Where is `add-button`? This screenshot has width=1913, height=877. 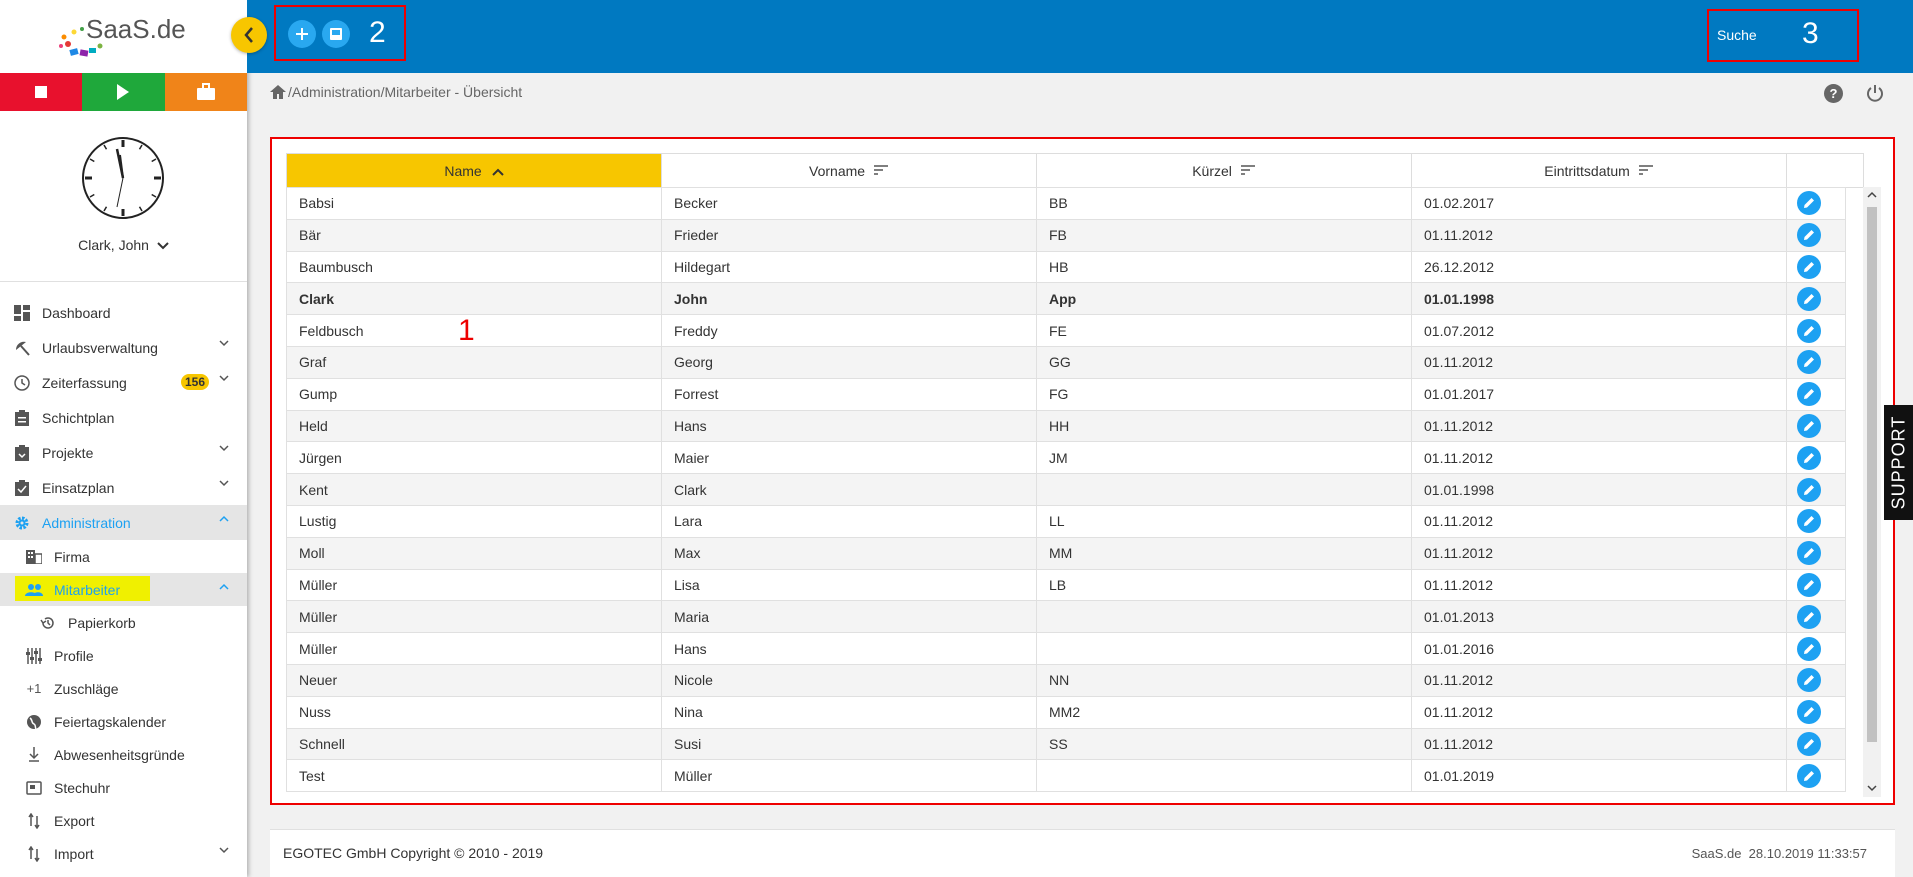 add-button is located at coordinates (302, 34).